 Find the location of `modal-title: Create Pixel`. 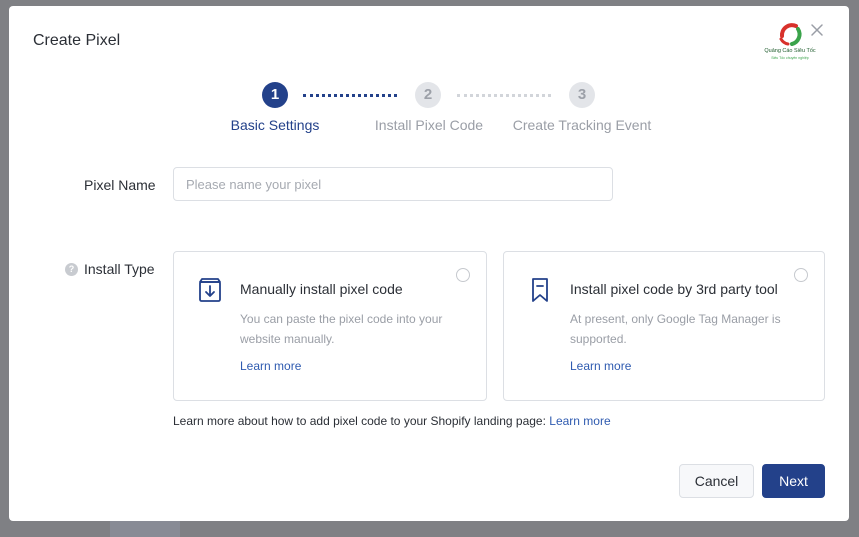

modal-title: Create Pixel is located at coordinates (77, 40).